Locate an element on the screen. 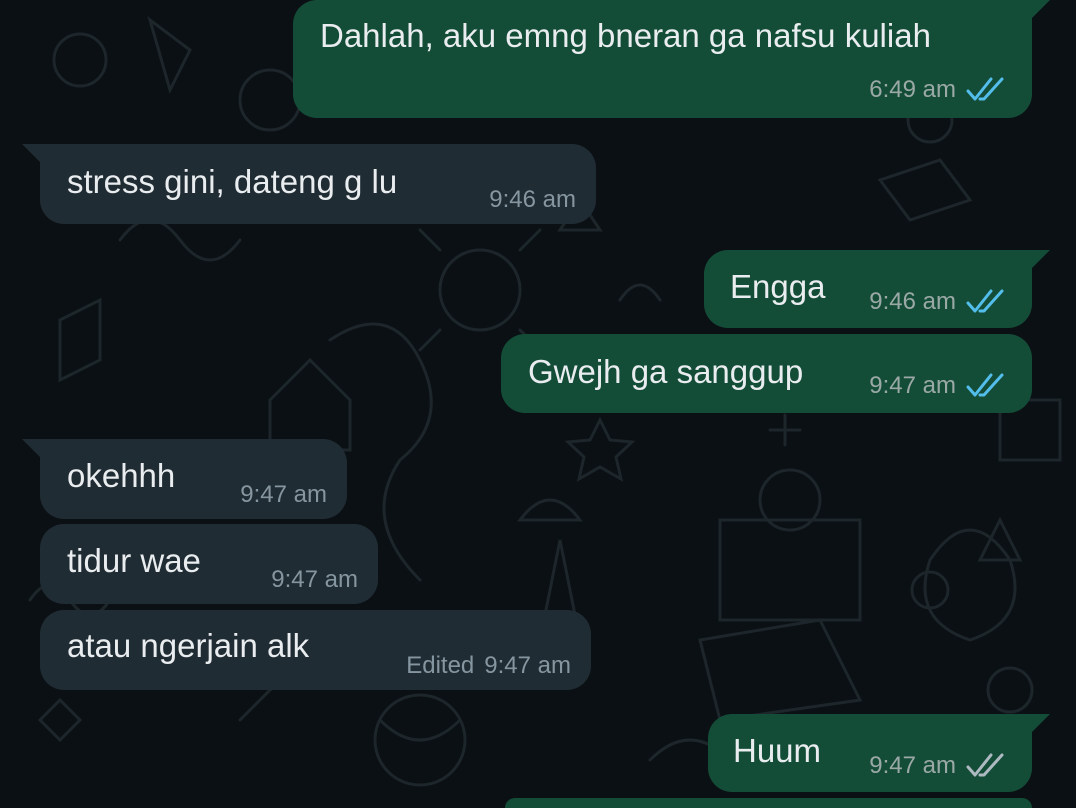 The width and height of the screenshot is (1076, 808). message-text: okehhh is located at coordinates (121, 475).